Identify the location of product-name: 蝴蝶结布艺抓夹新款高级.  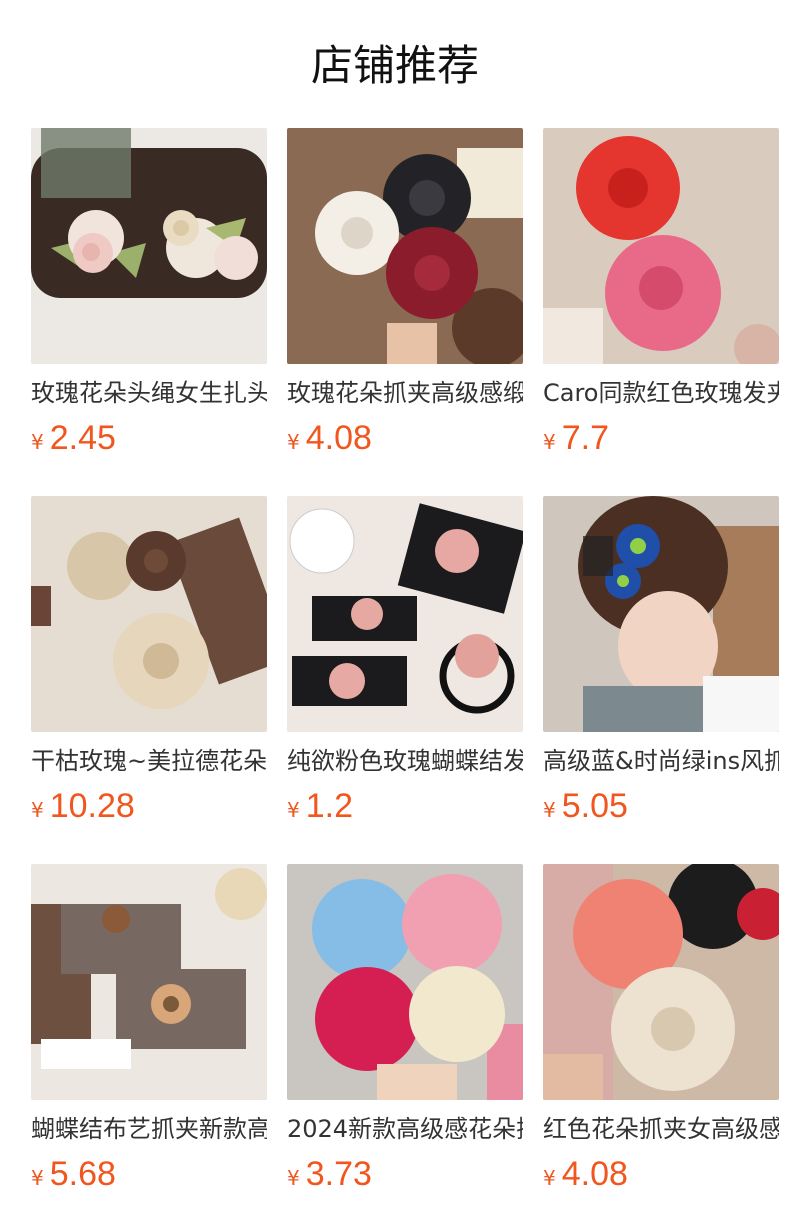
(149, 1129).